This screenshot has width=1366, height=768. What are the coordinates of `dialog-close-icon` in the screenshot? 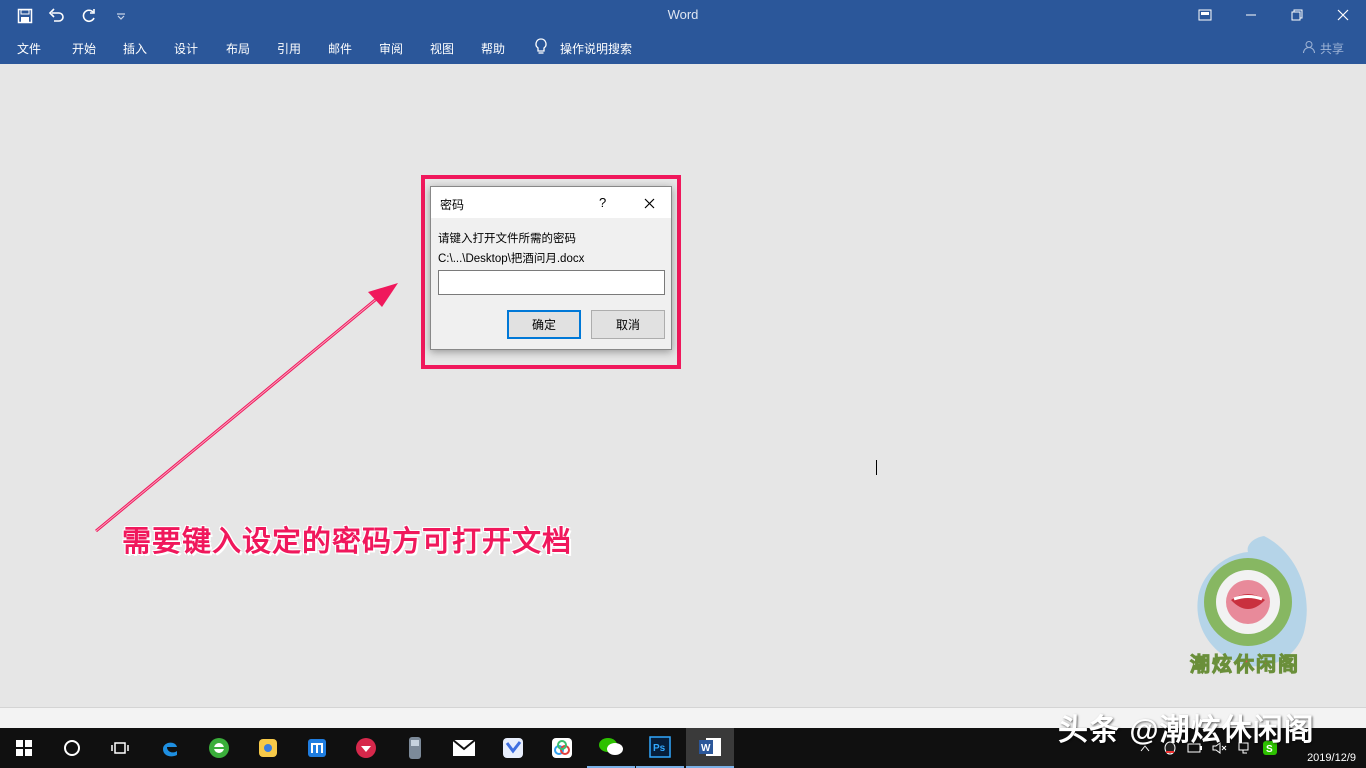 It's located at (649, 203).